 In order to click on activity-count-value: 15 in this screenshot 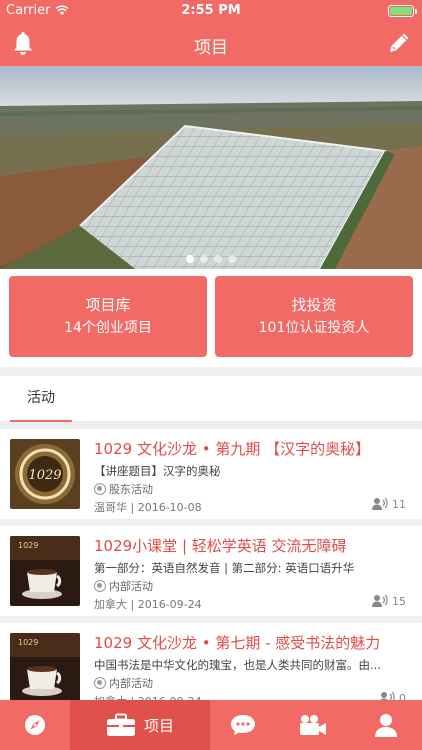, I will do `click(399, 601)`.